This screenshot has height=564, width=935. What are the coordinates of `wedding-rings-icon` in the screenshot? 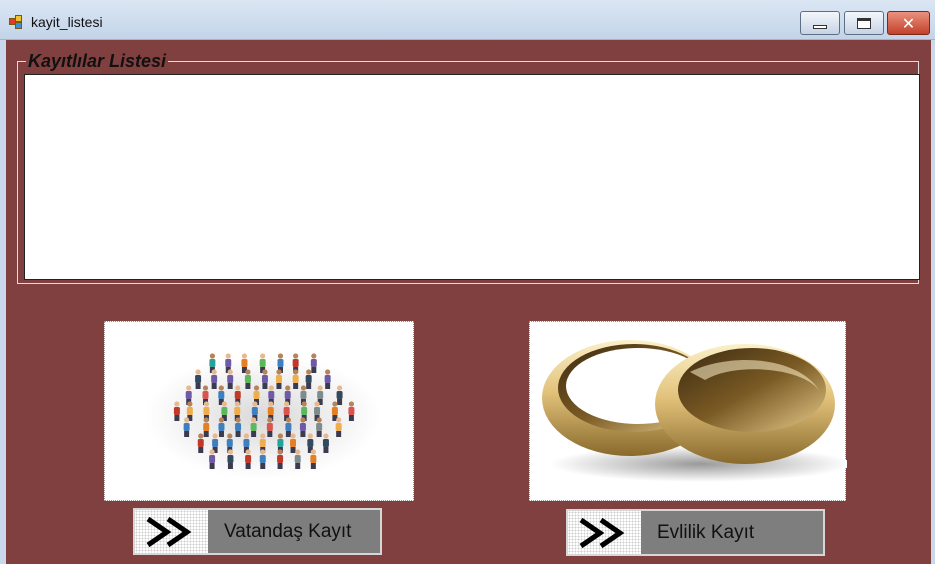 It's located at (696, 411).